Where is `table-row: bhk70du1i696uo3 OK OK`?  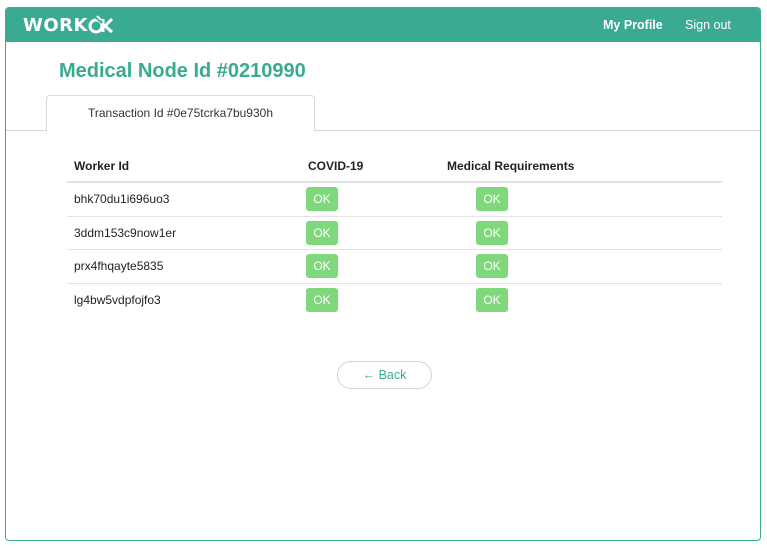
table-row: bhk70du1i696uo3 OK OK is located at coordinates (394, 200).